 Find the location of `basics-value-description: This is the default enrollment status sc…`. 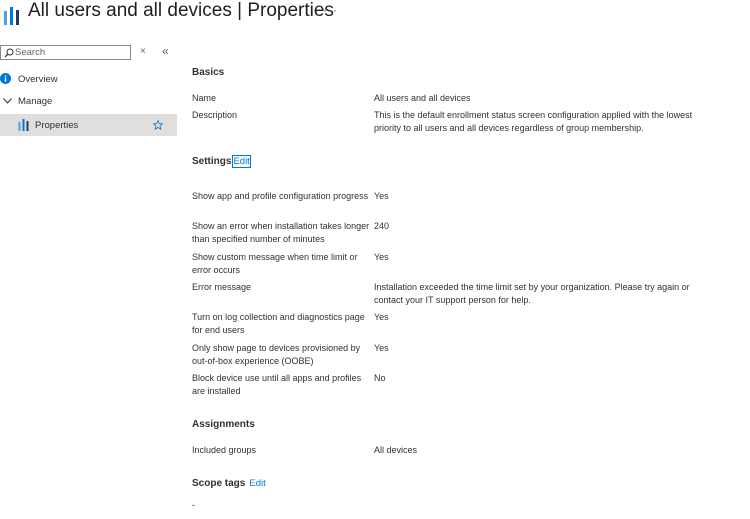

basics-value-description: This is the default enrollment status sc… is located at coordinates (533, 121).